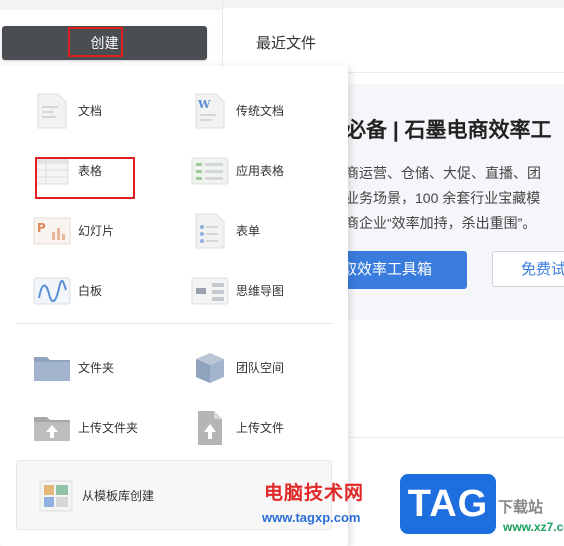 Image resolution: width=564 pixels, height=546 pixels. I want to click on banner-line-2: 业务场景，100 余套行业宝藏模, so click(443, 198).